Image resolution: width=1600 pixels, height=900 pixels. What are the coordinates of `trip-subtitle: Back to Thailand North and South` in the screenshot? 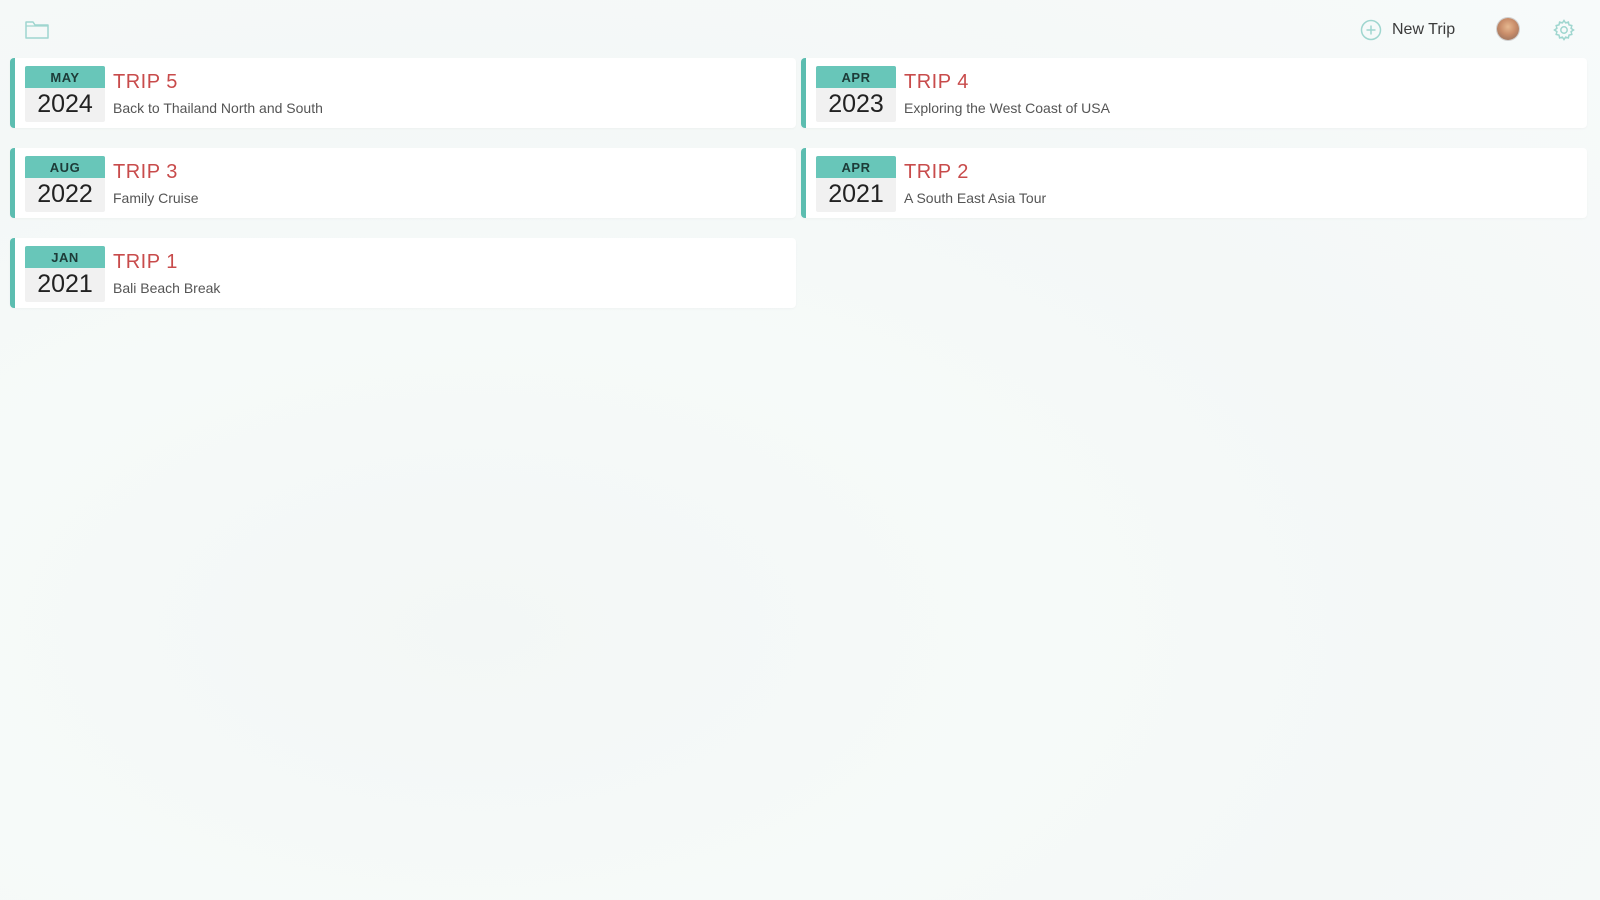 It's located at (218, 108).